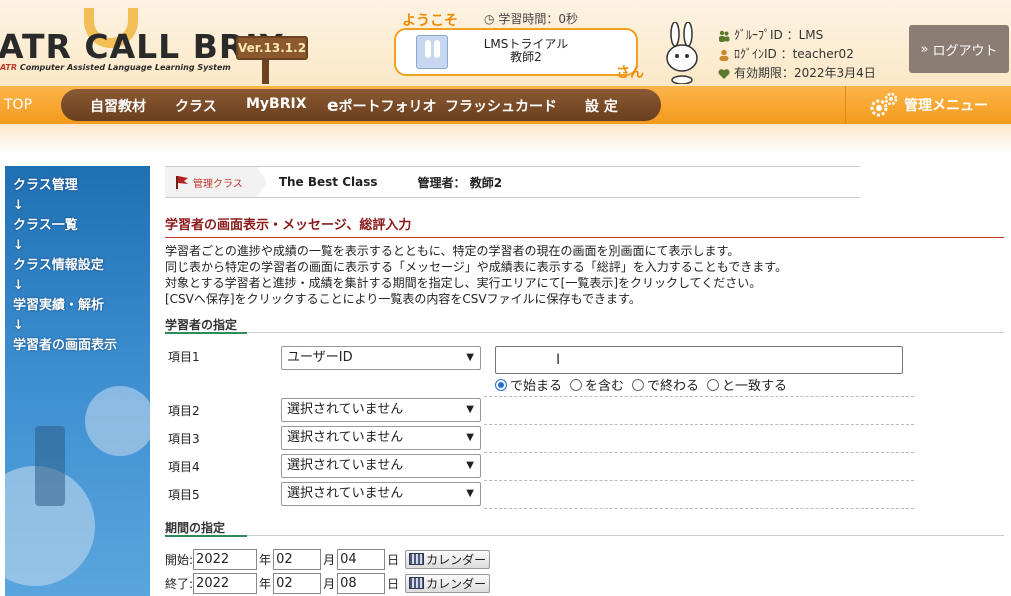  I want to click on period-heading: 期間の指定, so click(584, 528).